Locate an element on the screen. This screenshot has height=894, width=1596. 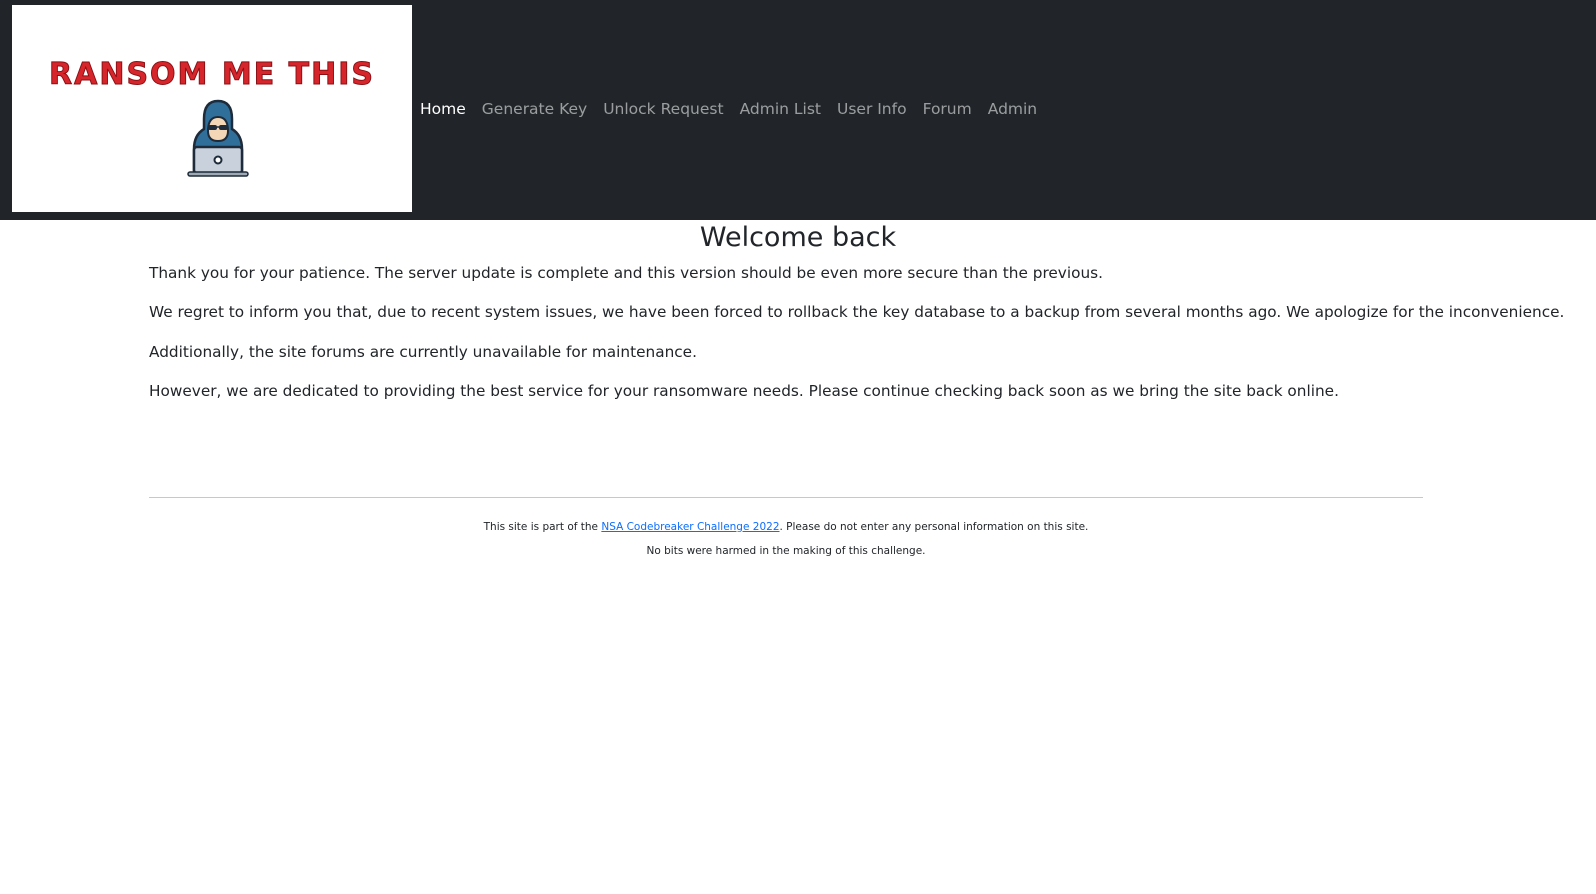
codebreaker-challenge-link: NSA Codebreaker Challenge 2022 is located at coordinates (690, 527).